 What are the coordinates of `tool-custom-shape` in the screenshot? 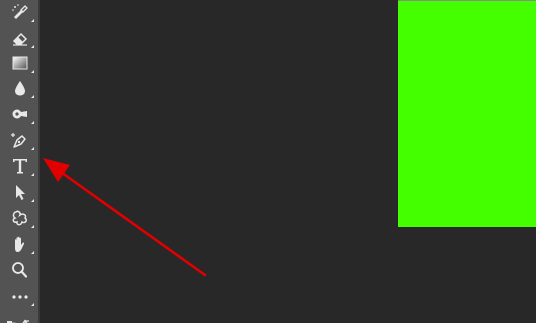 It's located at (21, 218).